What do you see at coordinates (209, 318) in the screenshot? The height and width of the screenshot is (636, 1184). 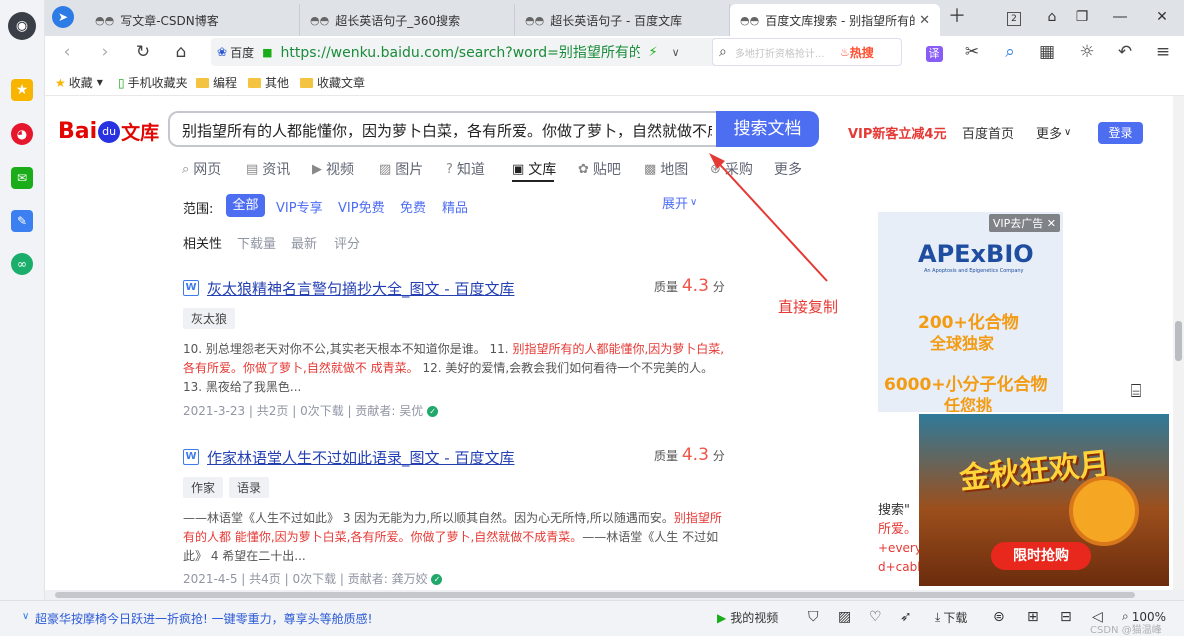 I see `result-tag: 灰太狼` at bounding box center [209, 318].